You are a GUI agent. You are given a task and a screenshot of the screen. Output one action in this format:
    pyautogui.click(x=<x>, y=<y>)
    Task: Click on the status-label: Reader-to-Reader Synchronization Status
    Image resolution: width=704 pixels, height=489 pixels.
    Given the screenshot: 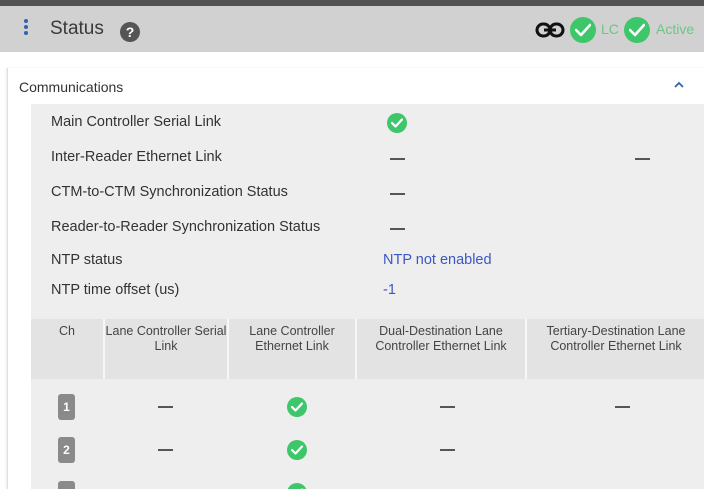 What is the action you would take?
    pyautogui.click(x=186, y=227)
    